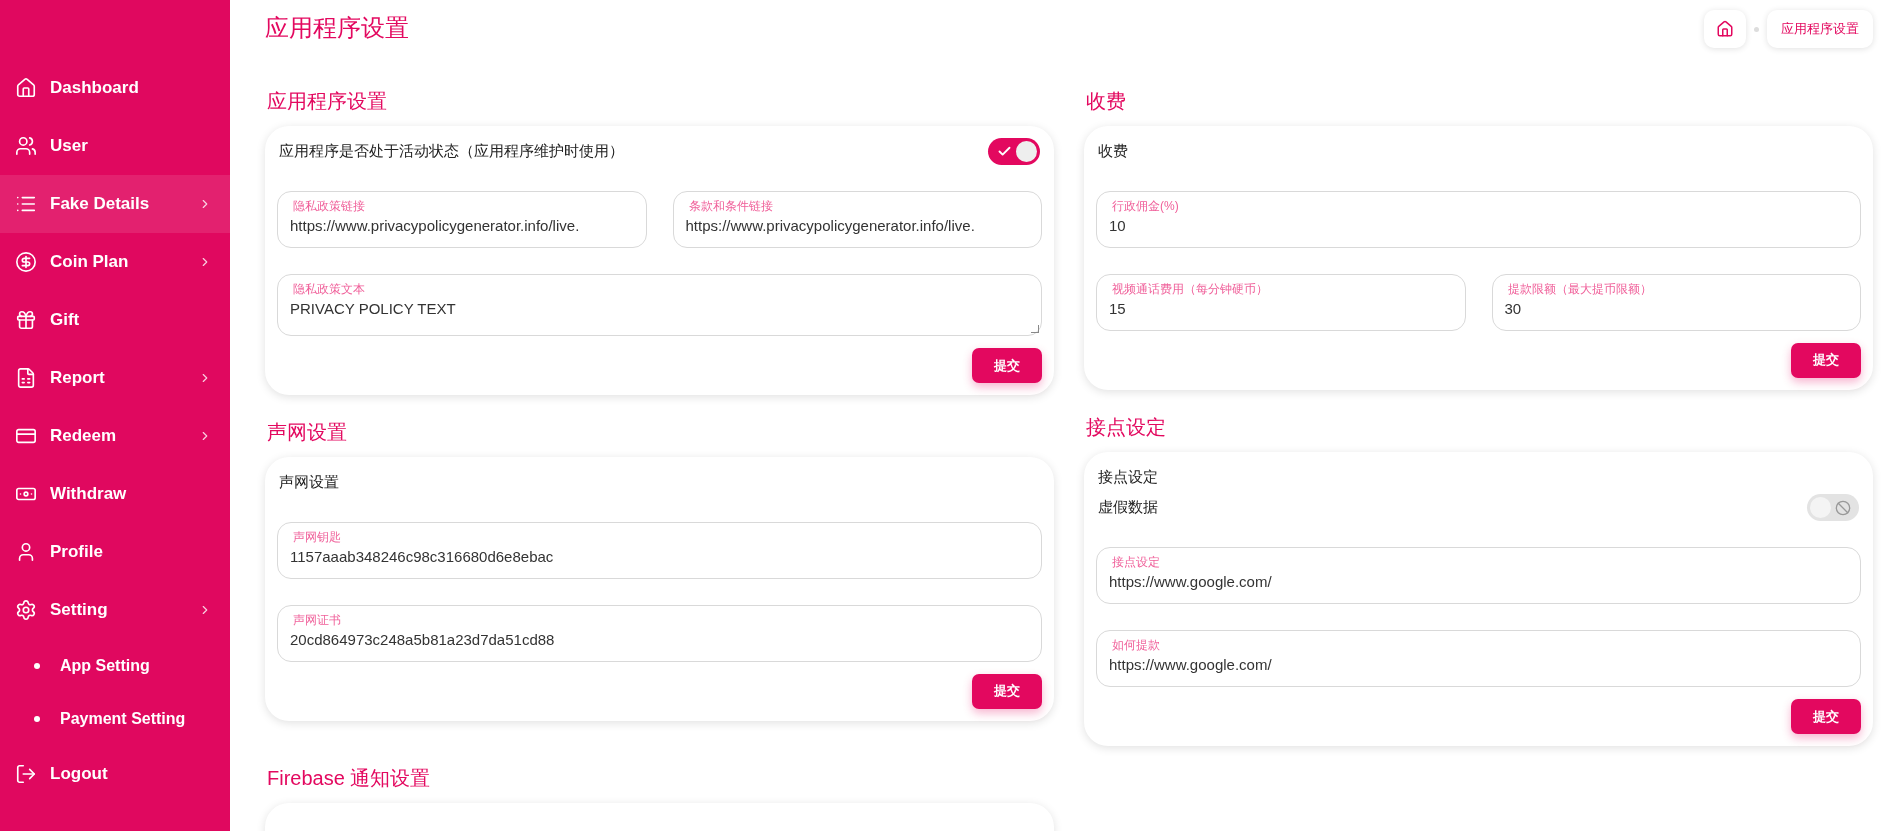 This screenshot has width=1882, height=831. Describe the element at coordinates (1126, 427) in the screenshot. I see `section-title: 接点设定` at that location.